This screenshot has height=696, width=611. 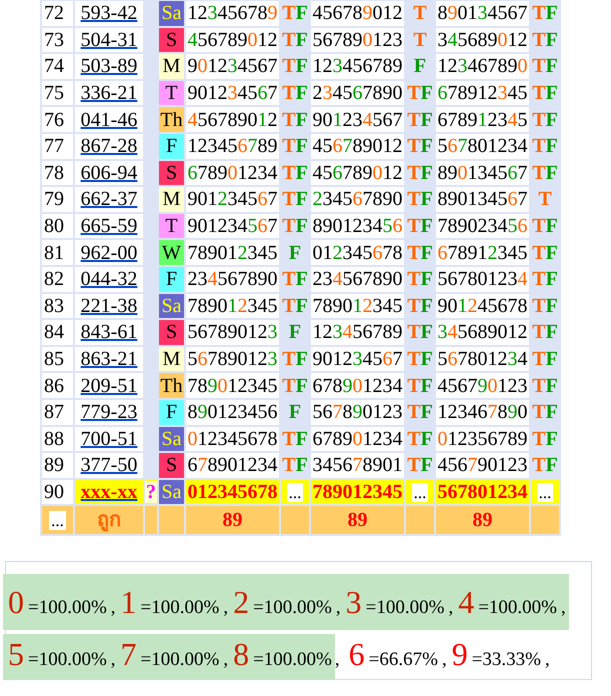 I want to click on day-cell: Th, so click(x=171, y=119).